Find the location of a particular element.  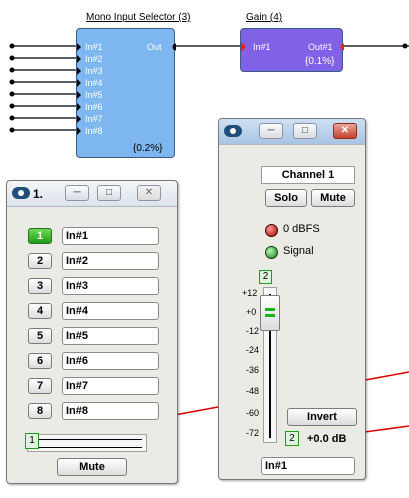

gain-fader-handle is located at coordinates (270, 313).